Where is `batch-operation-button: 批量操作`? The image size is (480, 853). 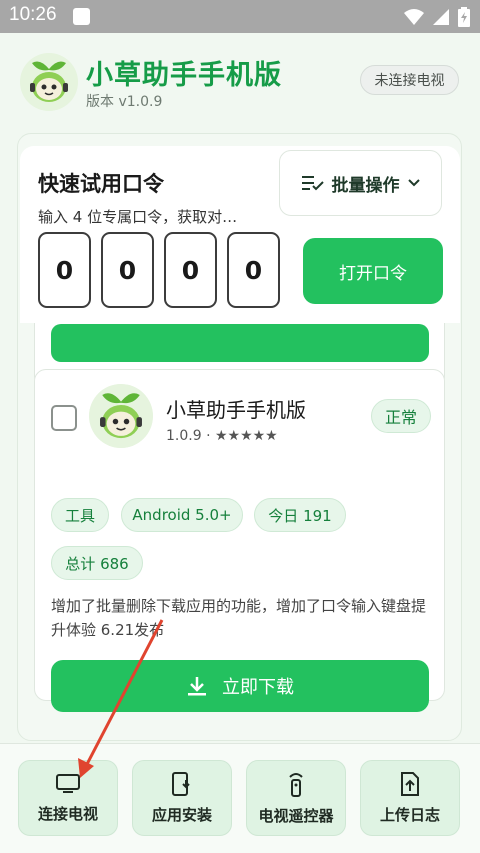 batch-operation-button: 批量操作 is located at coordinates (360, 183).